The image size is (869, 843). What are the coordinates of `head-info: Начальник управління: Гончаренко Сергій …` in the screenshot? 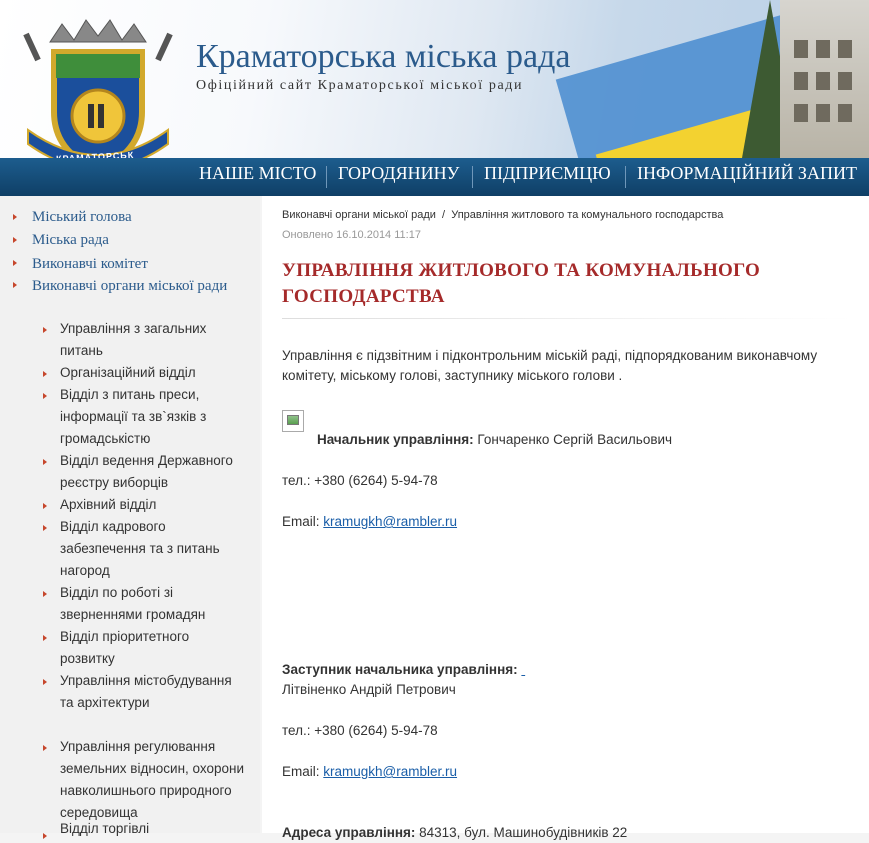 It's located at (494, 440).